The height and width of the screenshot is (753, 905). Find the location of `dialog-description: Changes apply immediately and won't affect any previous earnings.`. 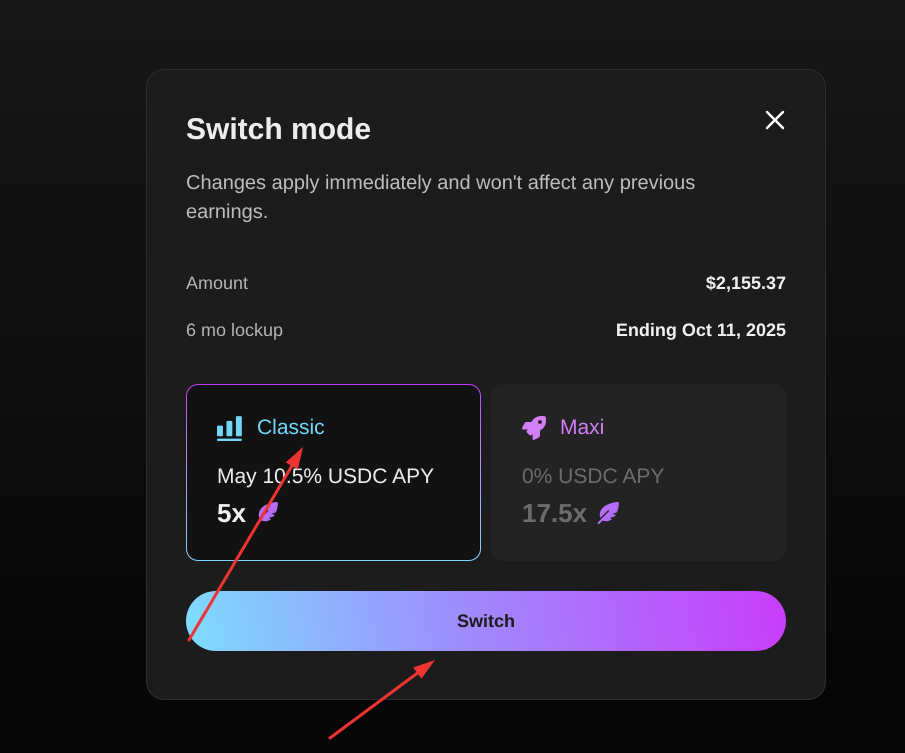

dialog-description: Changes apply immediately and won't affect any previous earnings. is located at coordinates (441, 198).